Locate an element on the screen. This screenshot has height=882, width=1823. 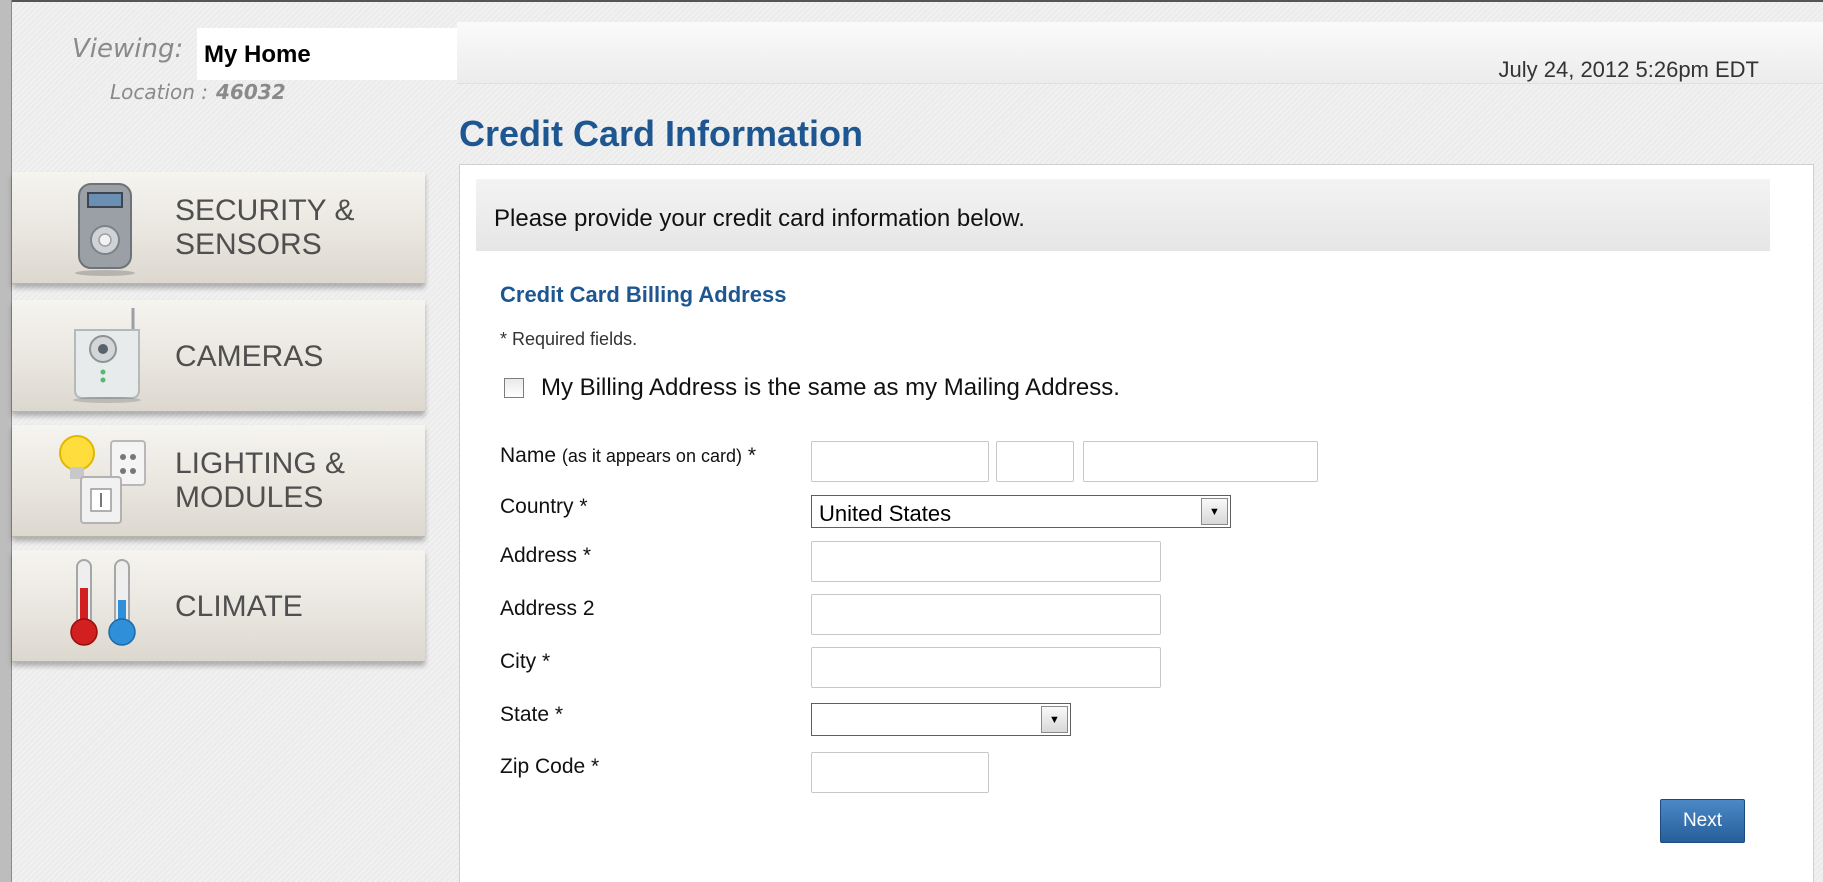
country-label: Country * is located at coordinates (544, 506).